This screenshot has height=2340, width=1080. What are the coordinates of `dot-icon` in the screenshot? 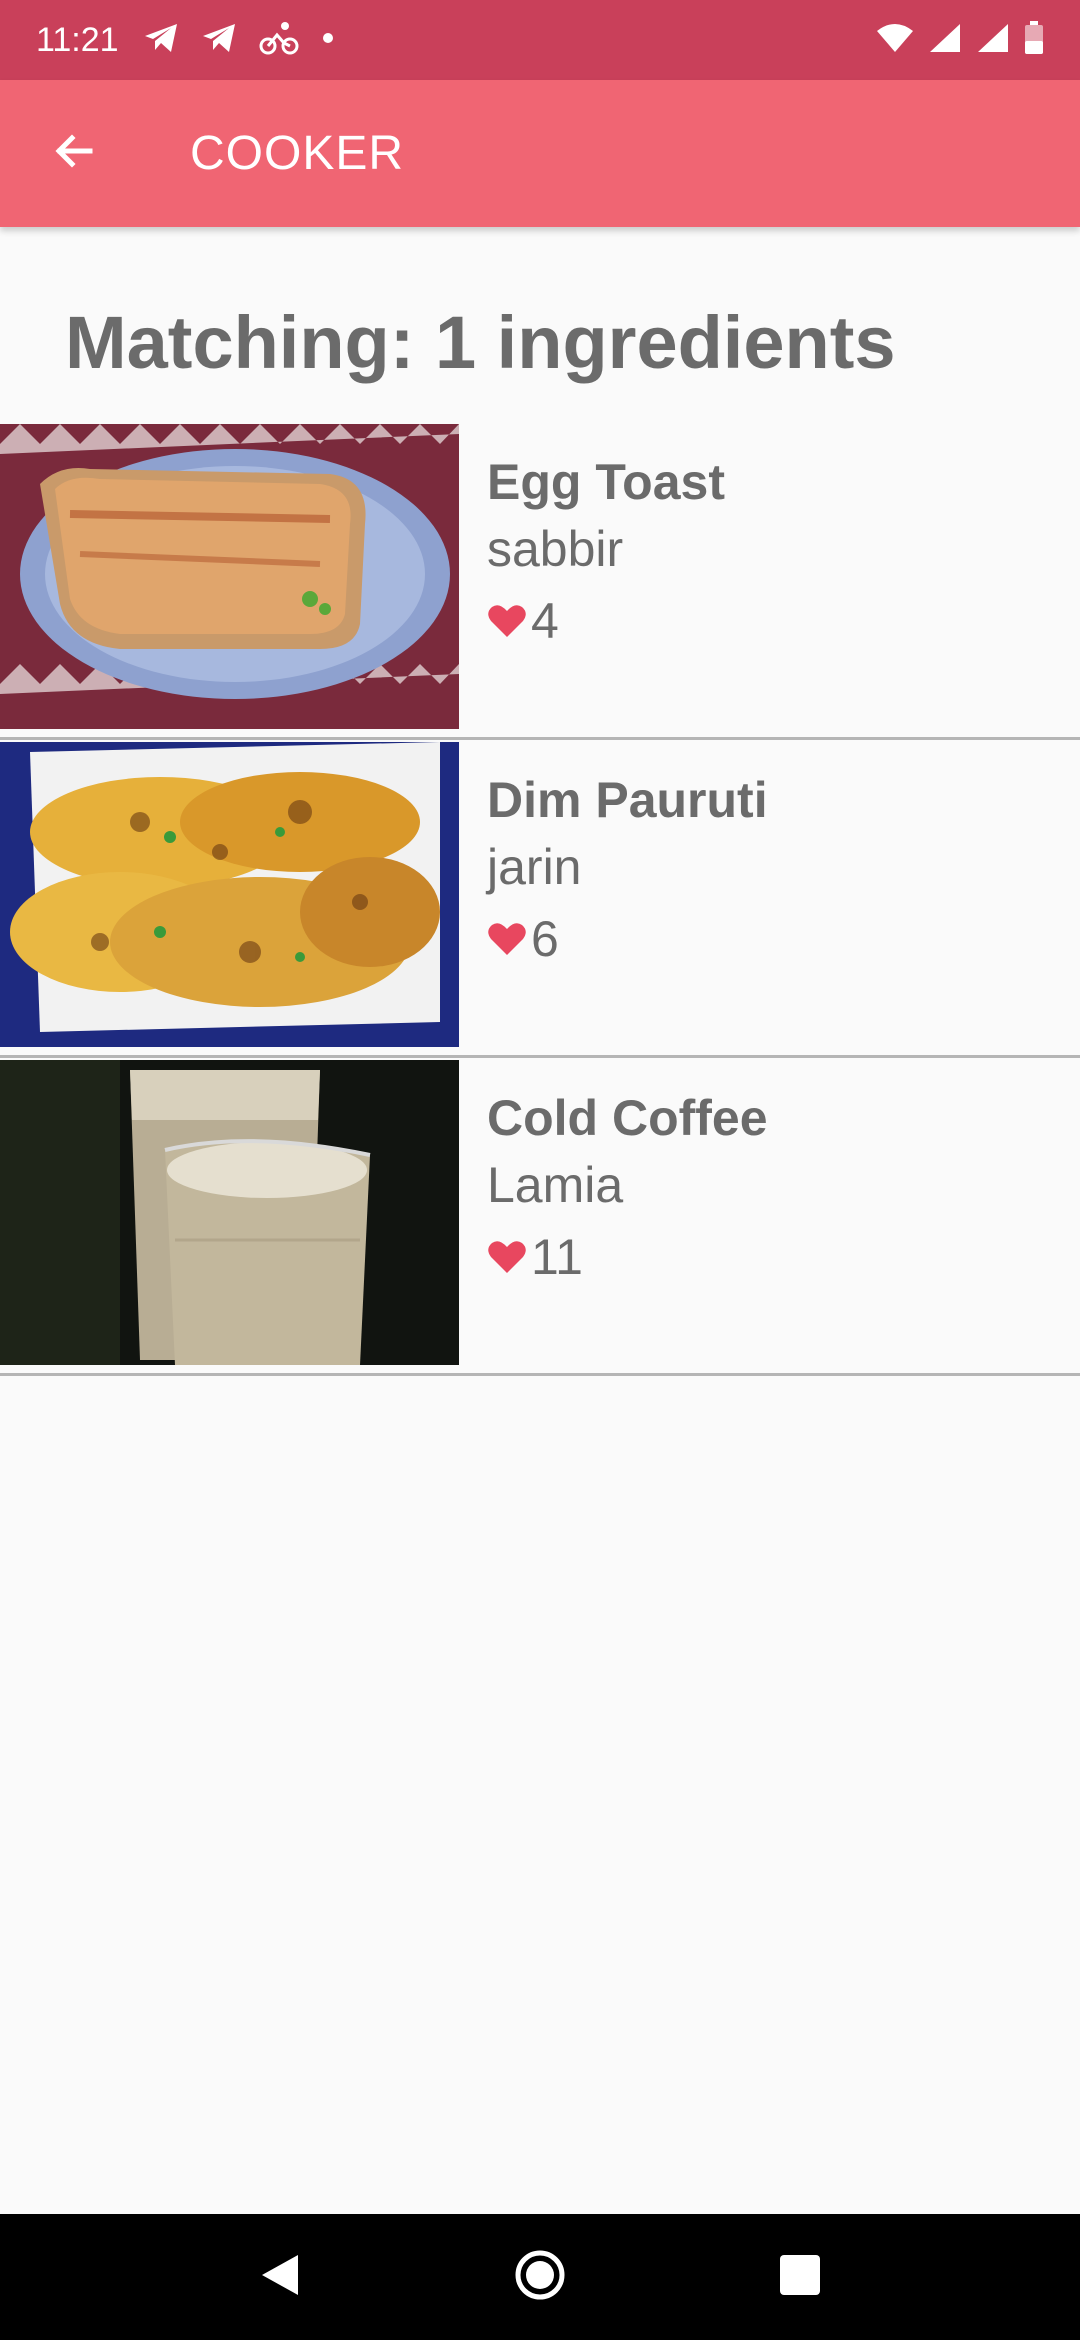 It's located at (328, 40).